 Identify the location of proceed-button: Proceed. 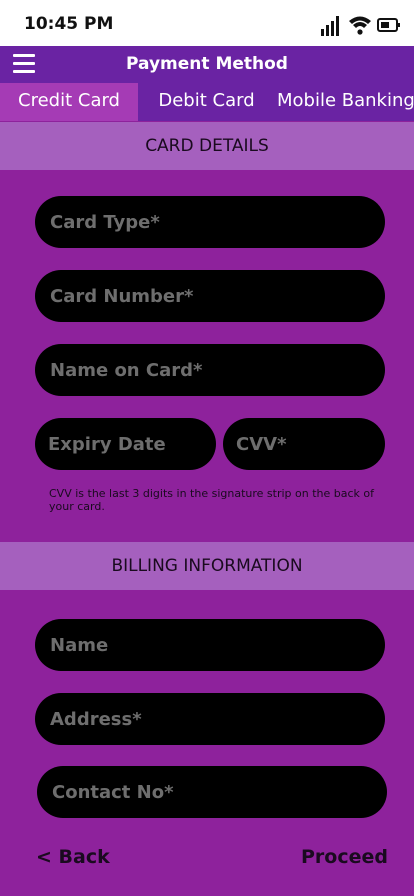
(344, 857).